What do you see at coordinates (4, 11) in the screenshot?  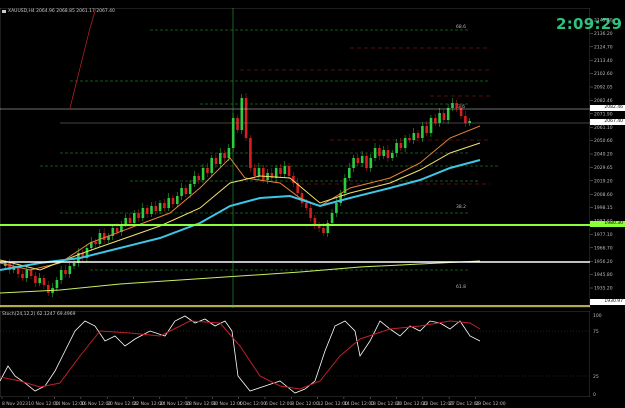 I see `symbol-icon` at bounding box center [4, 11].